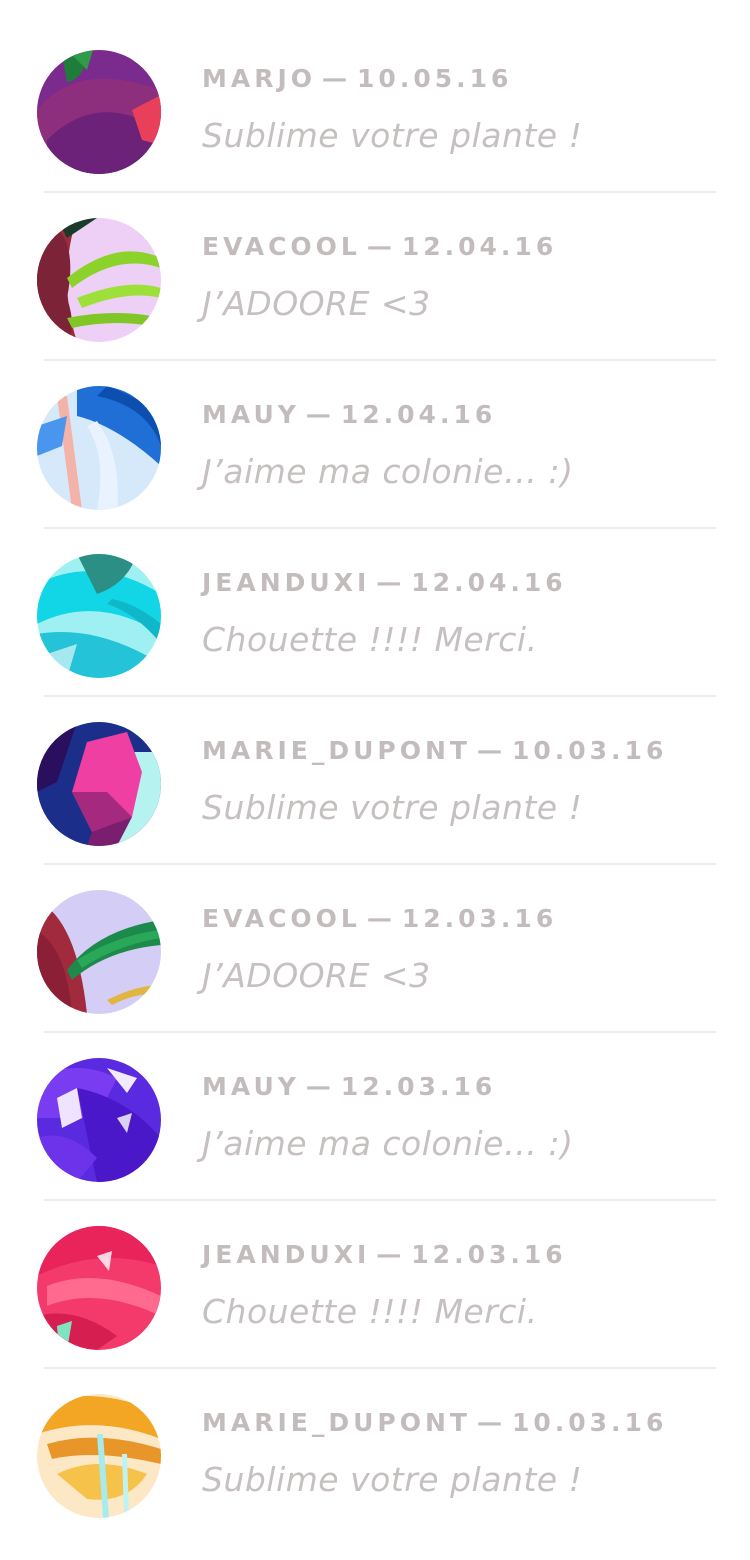  I want to click on comment-item: MAUY —12.04.16 J’aime ma colonie… :), so click(375, 448).